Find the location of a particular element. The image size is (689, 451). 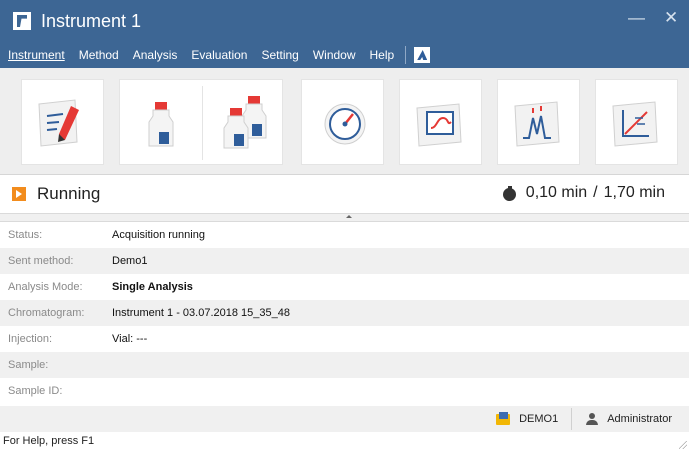

chromatogram-peaks-icon is located at coordinates (537, 124).